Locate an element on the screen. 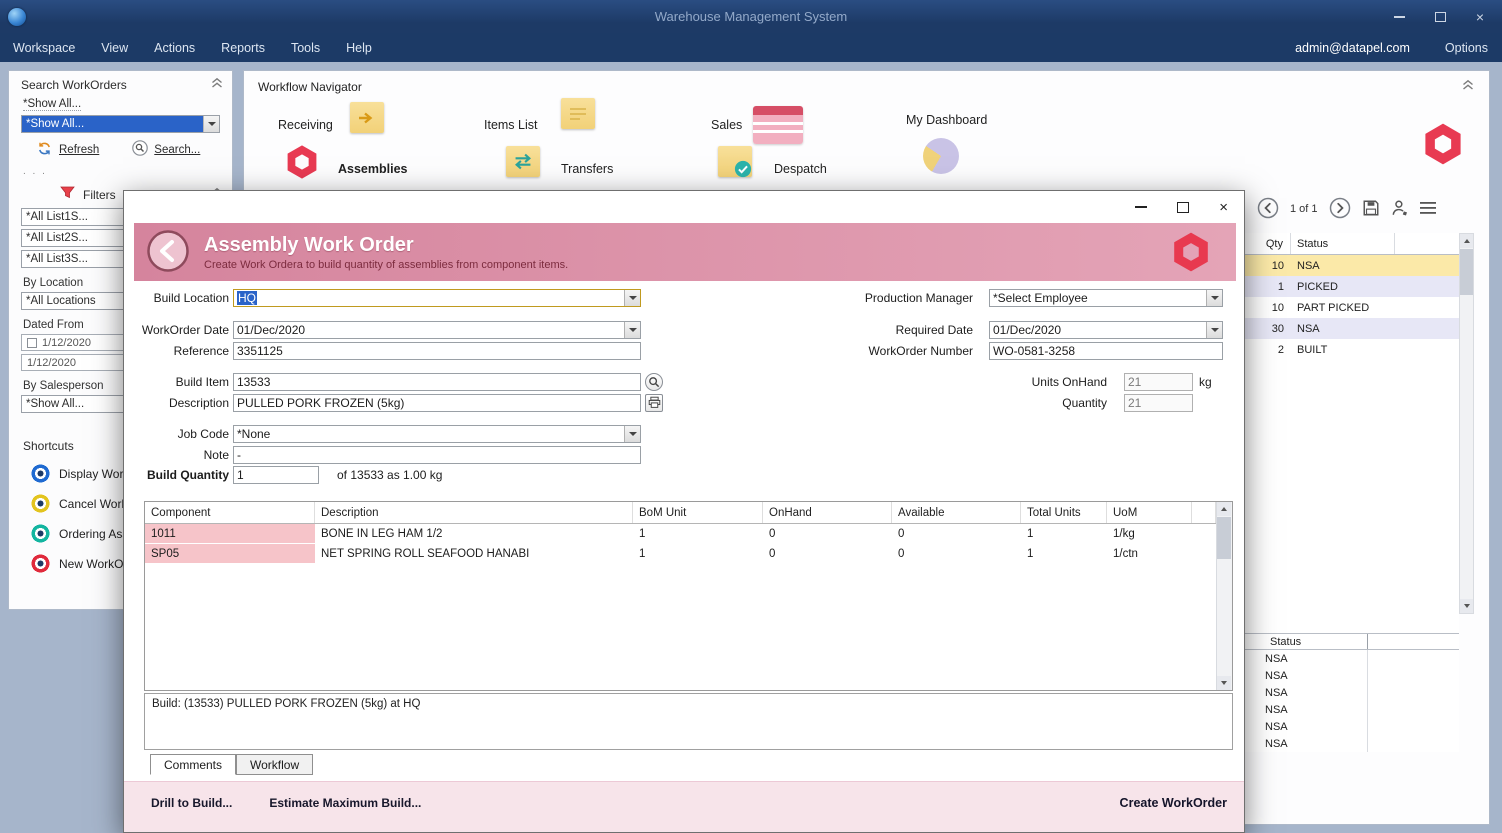 The height and width of the screenshot is (833, 1502). previous-record-icon is located at coordinates (1268, 209).